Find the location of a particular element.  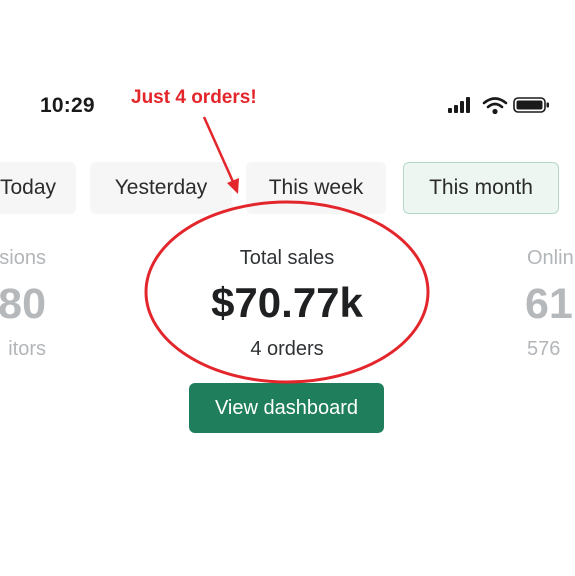

tab-this-month: This month is located at coordinates (481, 188).